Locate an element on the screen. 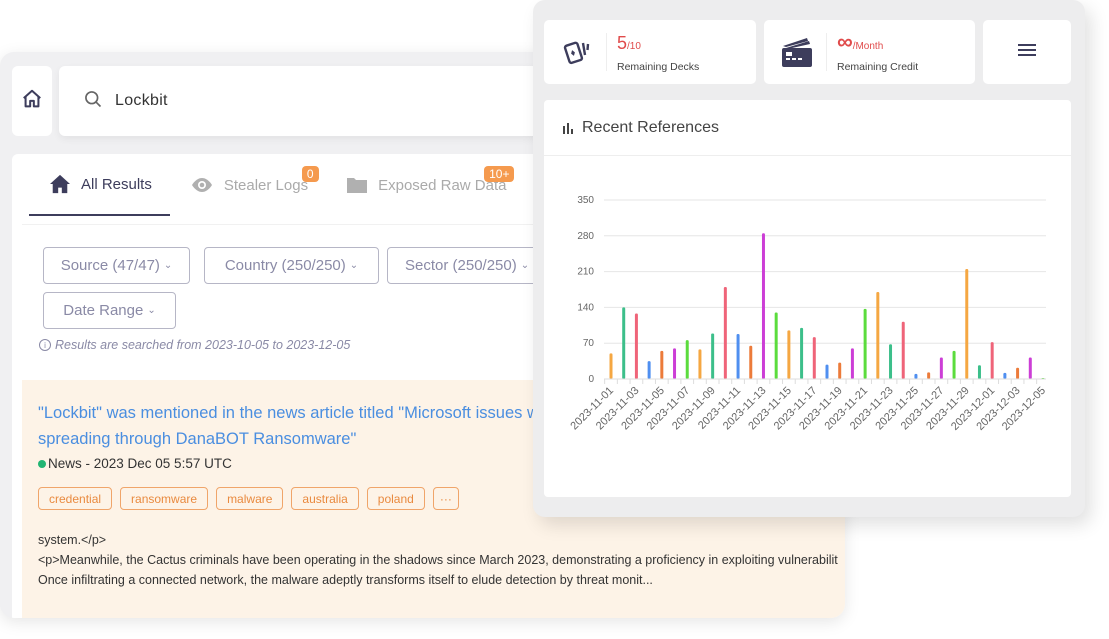  y-tick-label: 350 is located at coordinates (585, 200).